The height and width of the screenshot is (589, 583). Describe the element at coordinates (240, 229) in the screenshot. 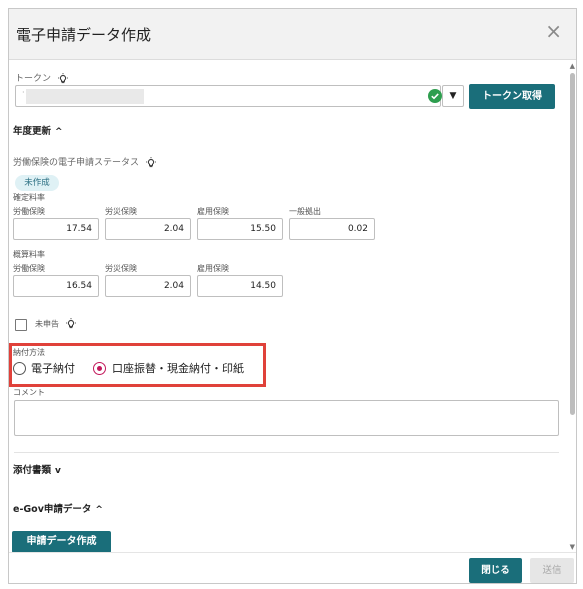

I see `confirmed-employment-field: 15.50` at that location.